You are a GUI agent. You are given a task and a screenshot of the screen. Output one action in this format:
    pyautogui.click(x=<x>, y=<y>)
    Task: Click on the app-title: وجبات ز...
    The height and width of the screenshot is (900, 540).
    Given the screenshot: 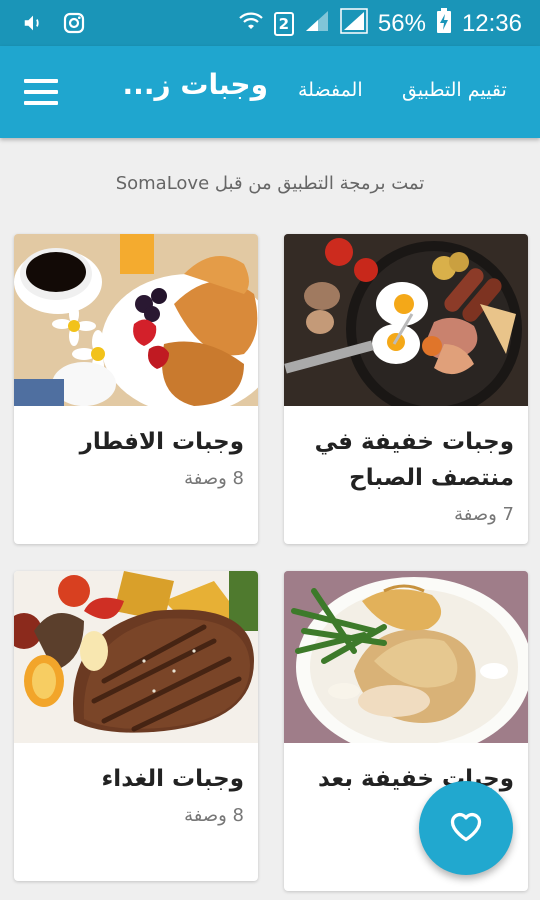 What is the action you would take?
    pyautogui.click(x=195, y=84)
    